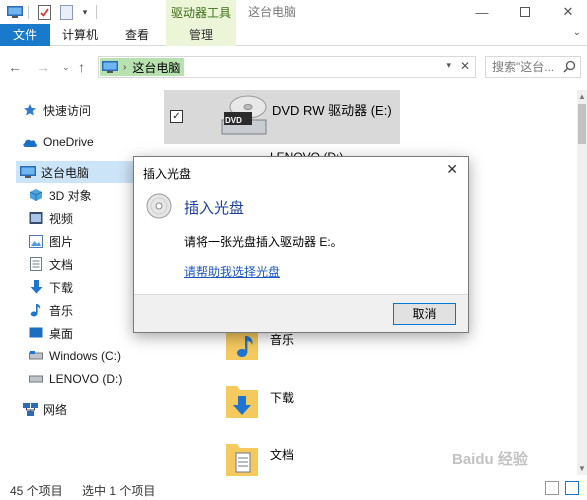  What do you see at coordinates (137, 35) in the screenshot?
I see `tab-view: 查看` at bounding box center [137, 35].